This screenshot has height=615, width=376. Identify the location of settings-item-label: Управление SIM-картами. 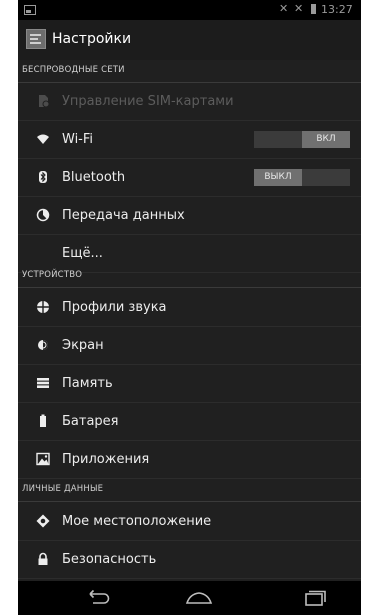
(148, 101).